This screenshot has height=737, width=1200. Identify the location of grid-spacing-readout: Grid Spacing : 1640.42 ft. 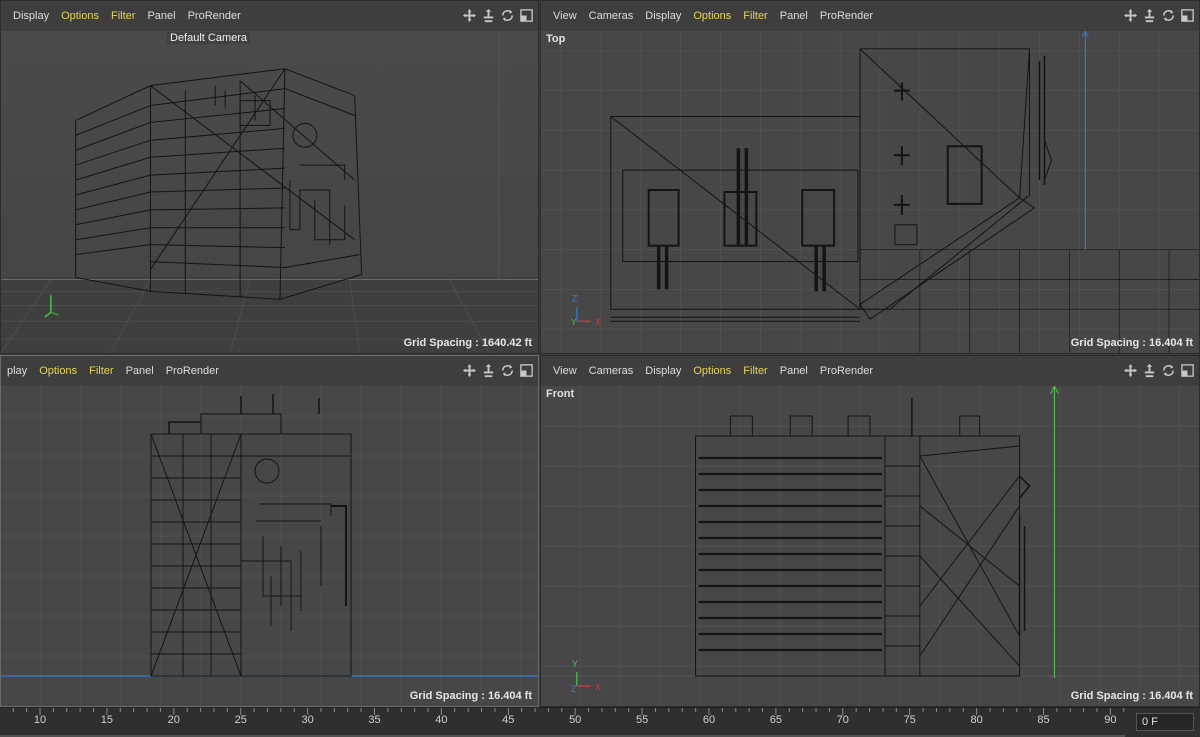
(467, 343).